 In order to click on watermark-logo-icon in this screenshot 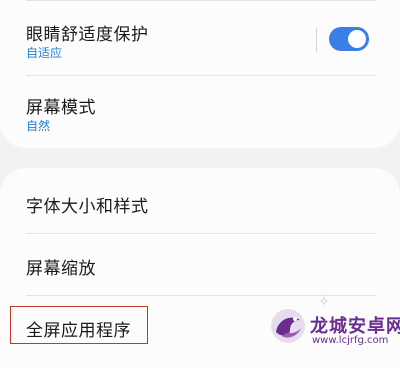, I will do `click(288, 326)`.